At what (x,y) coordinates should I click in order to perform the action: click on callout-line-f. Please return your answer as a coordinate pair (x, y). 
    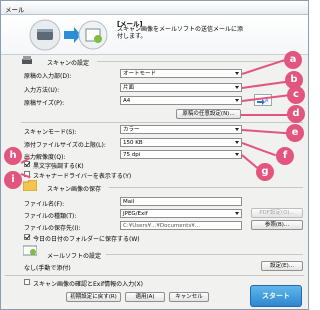
    Looking at the image, I should click on (259, 149).